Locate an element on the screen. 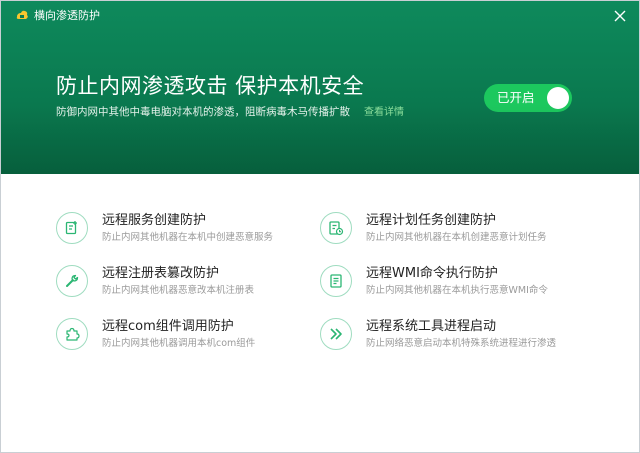 This screenshot has height=453, width=640. page-headline: 防止内网渗透攻击 保护本机安全 is located at coordinates (210, 86).